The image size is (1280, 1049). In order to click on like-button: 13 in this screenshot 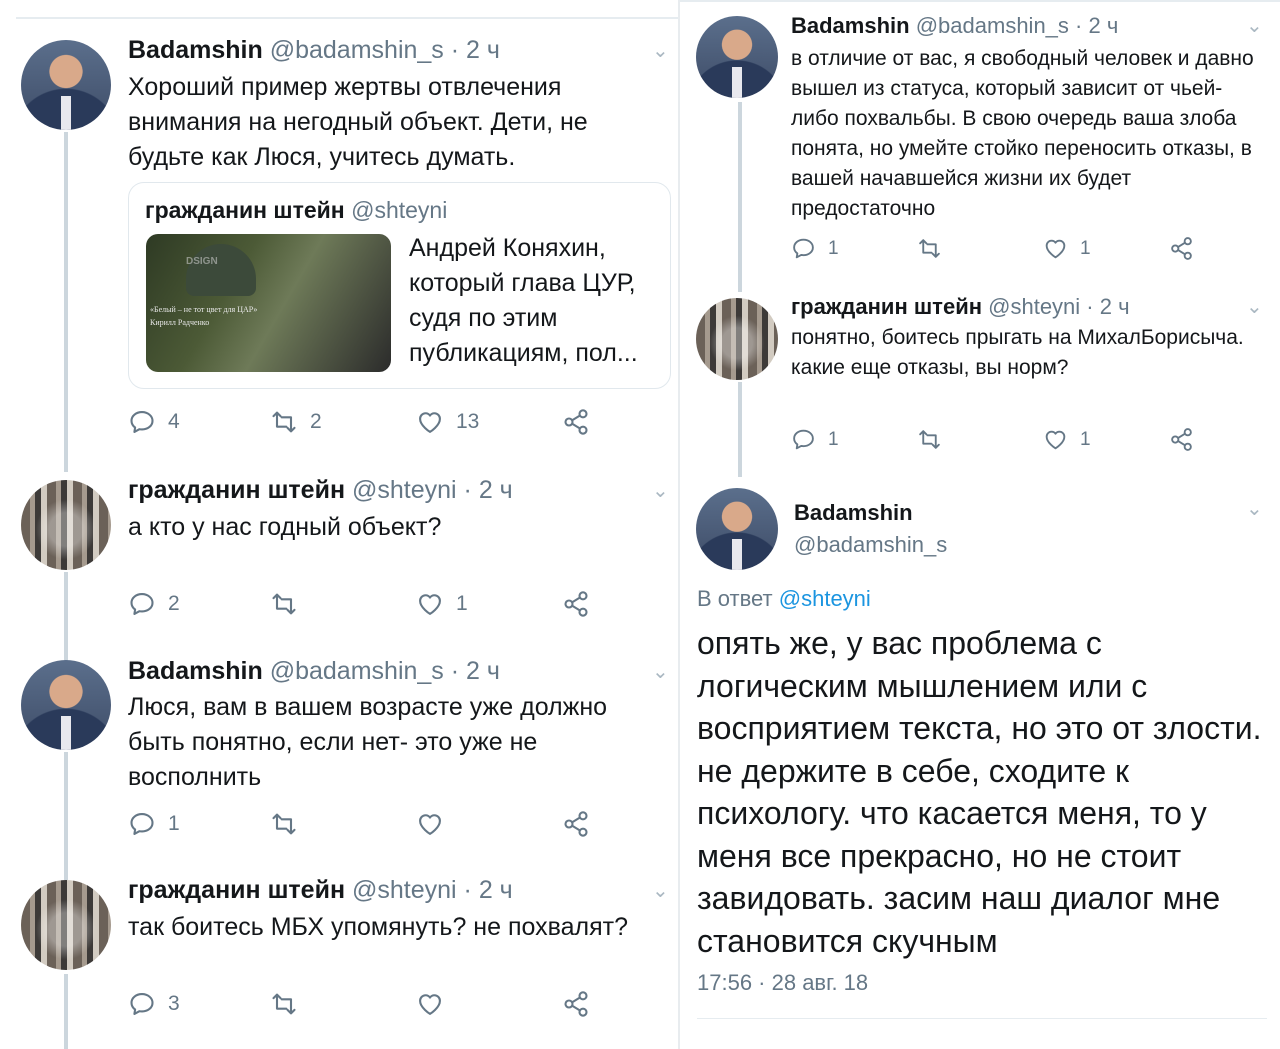, I will do `click(447, 422)`.